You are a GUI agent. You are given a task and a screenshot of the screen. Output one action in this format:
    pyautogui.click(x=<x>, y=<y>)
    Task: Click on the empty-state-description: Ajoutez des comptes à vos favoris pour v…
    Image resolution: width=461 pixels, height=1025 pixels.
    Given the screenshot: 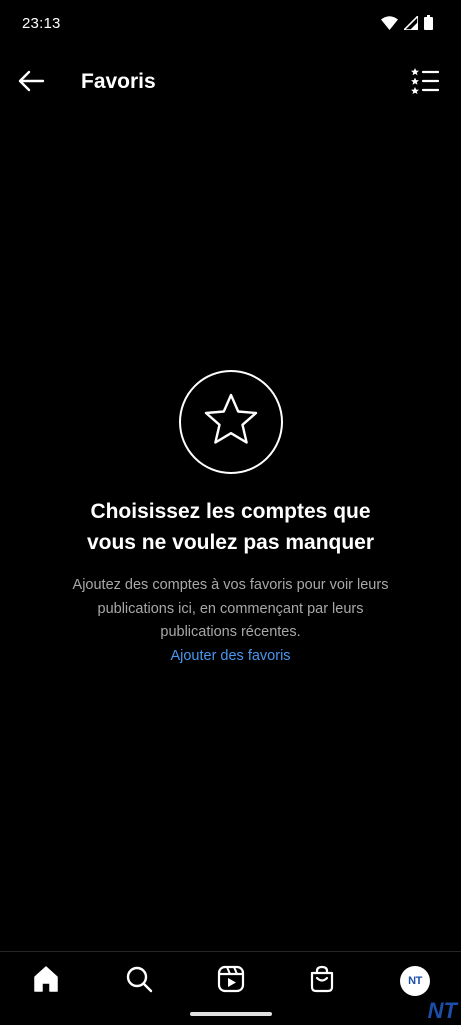 What is the action you would take?
    pyautogui.click(x=230, y=608)
    